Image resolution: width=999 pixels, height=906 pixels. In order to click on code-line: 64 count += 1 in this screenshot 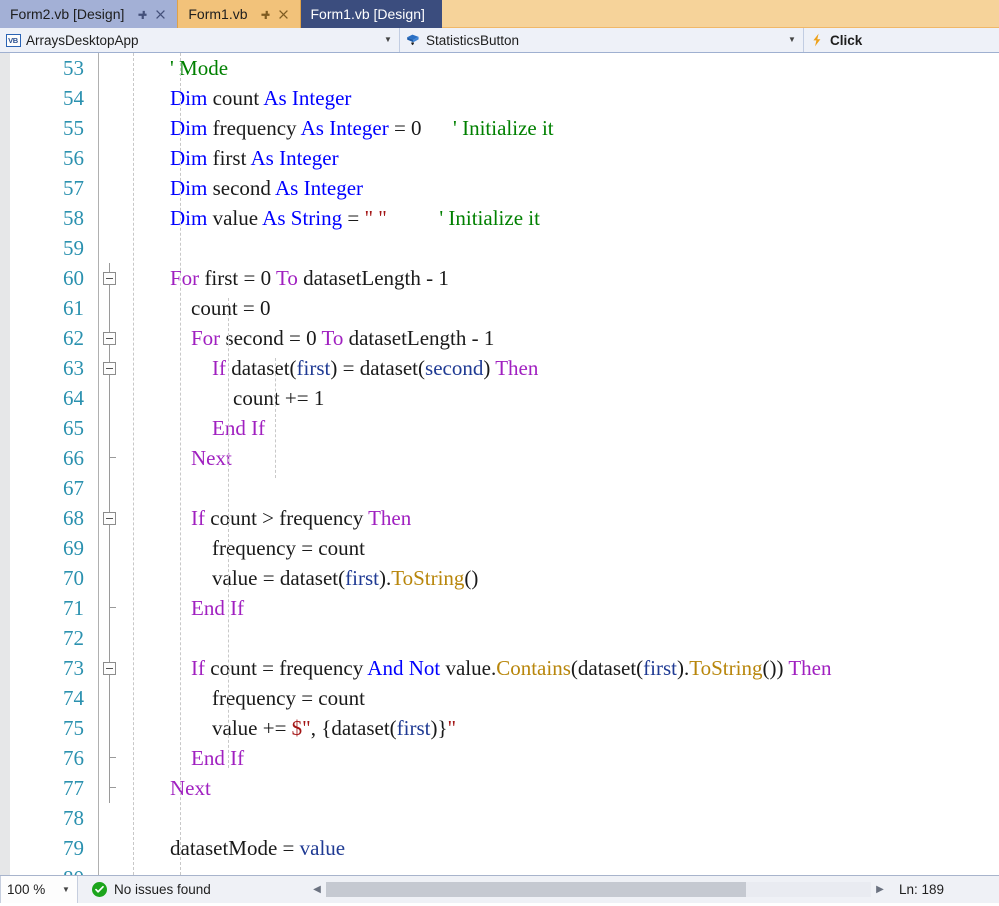, I will do `click(499, 398)`.